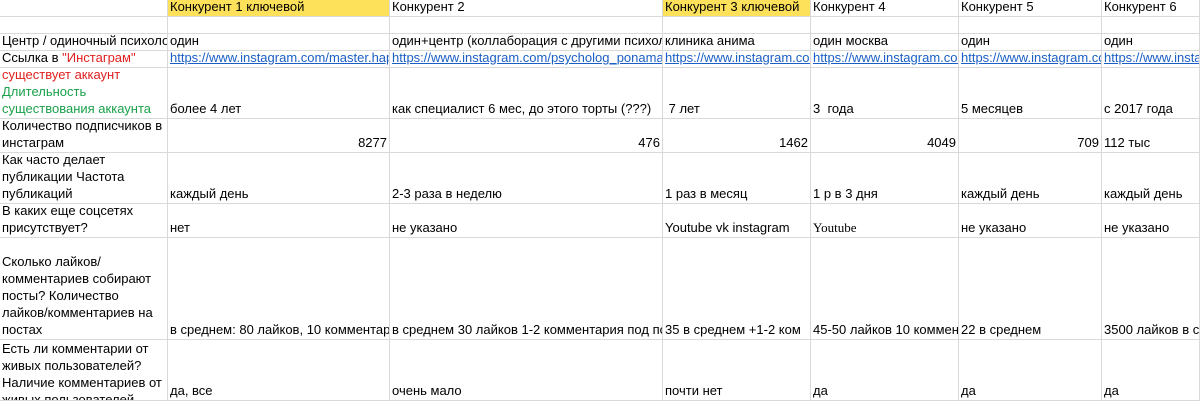  Describe the element at coordinates (737, 178) in the screenshot. I see `frequency-cell-d: 1 раз в месяц` at that location.